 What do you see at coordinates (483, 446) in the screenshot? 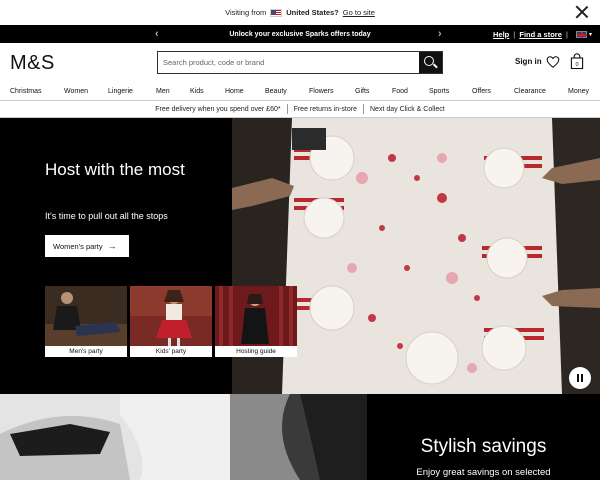
I see `stylish-savings-title: Stylish savings` at bounding box center [483, 446].